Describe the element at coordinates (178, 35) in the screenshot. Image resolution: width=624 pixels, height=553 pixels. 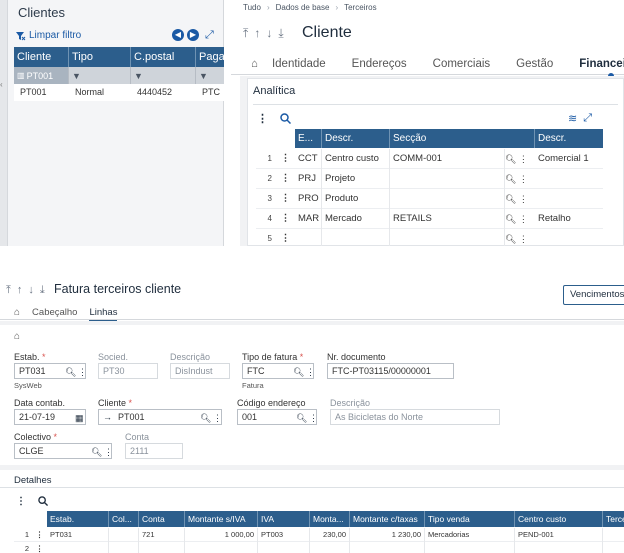
I see `previous-icon: ◀` at that location.